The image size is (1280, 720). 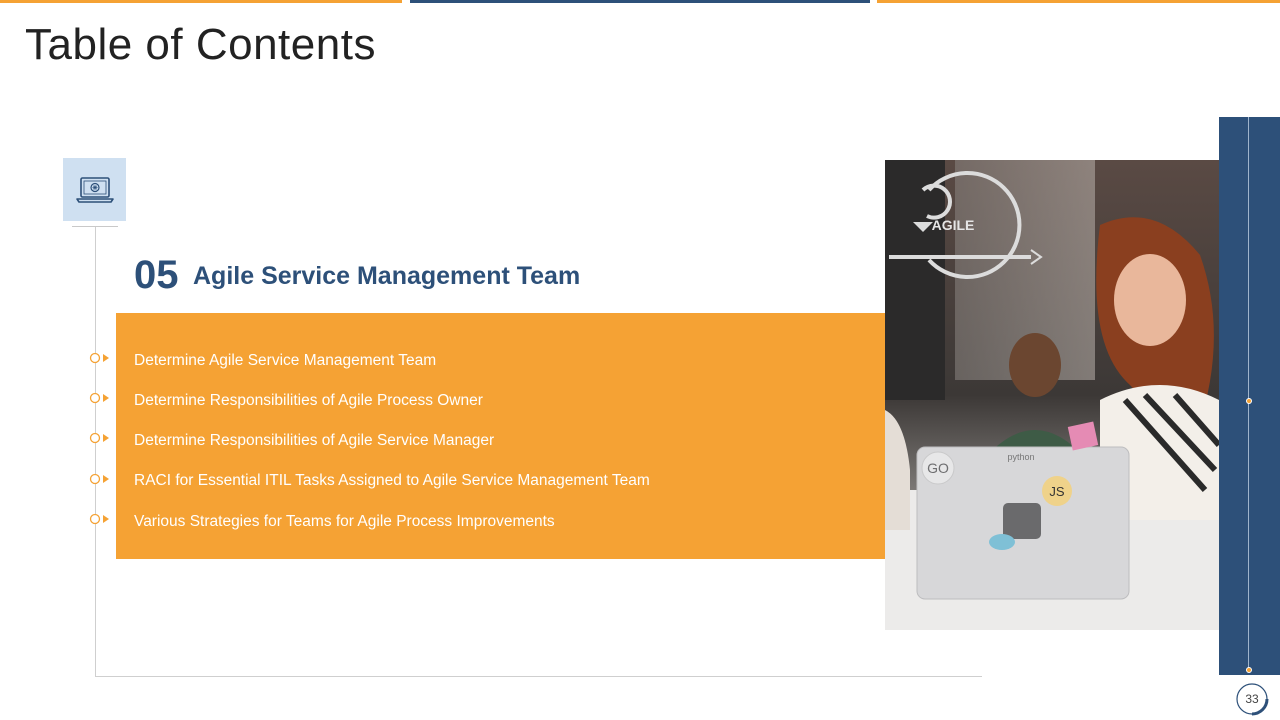 What do you see at coordinates (938, 468) in the screenshot?
I see `sticker-go: GO` at bounding box center [938, 468].